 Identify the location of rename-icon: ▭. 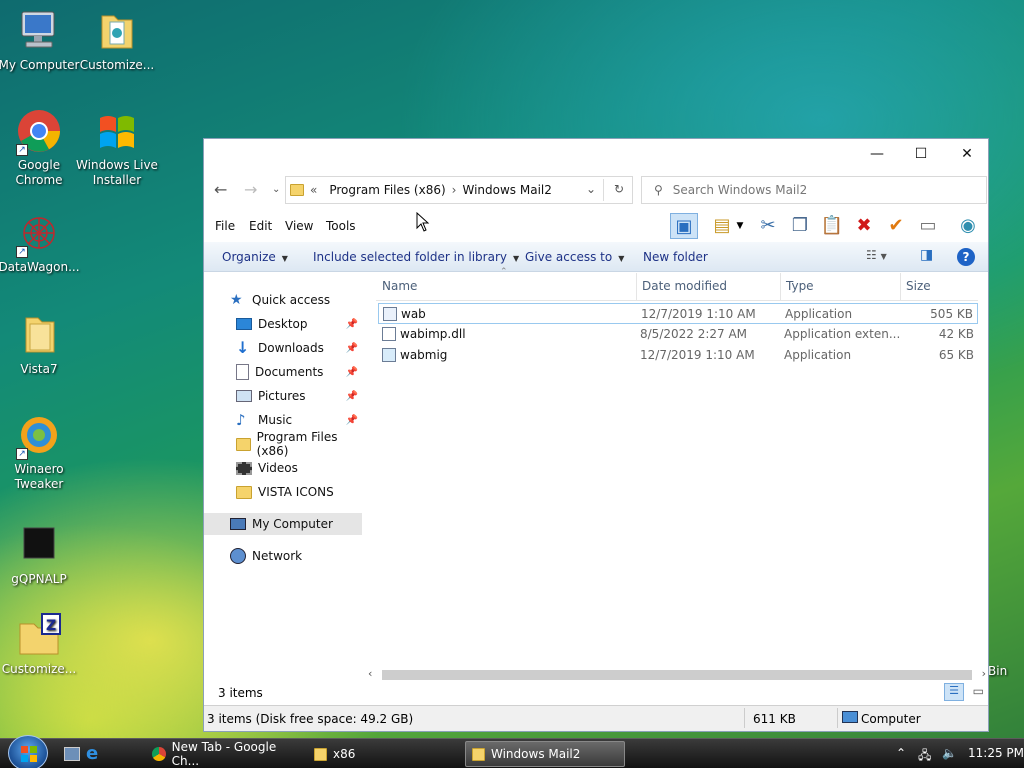
(928, 226).